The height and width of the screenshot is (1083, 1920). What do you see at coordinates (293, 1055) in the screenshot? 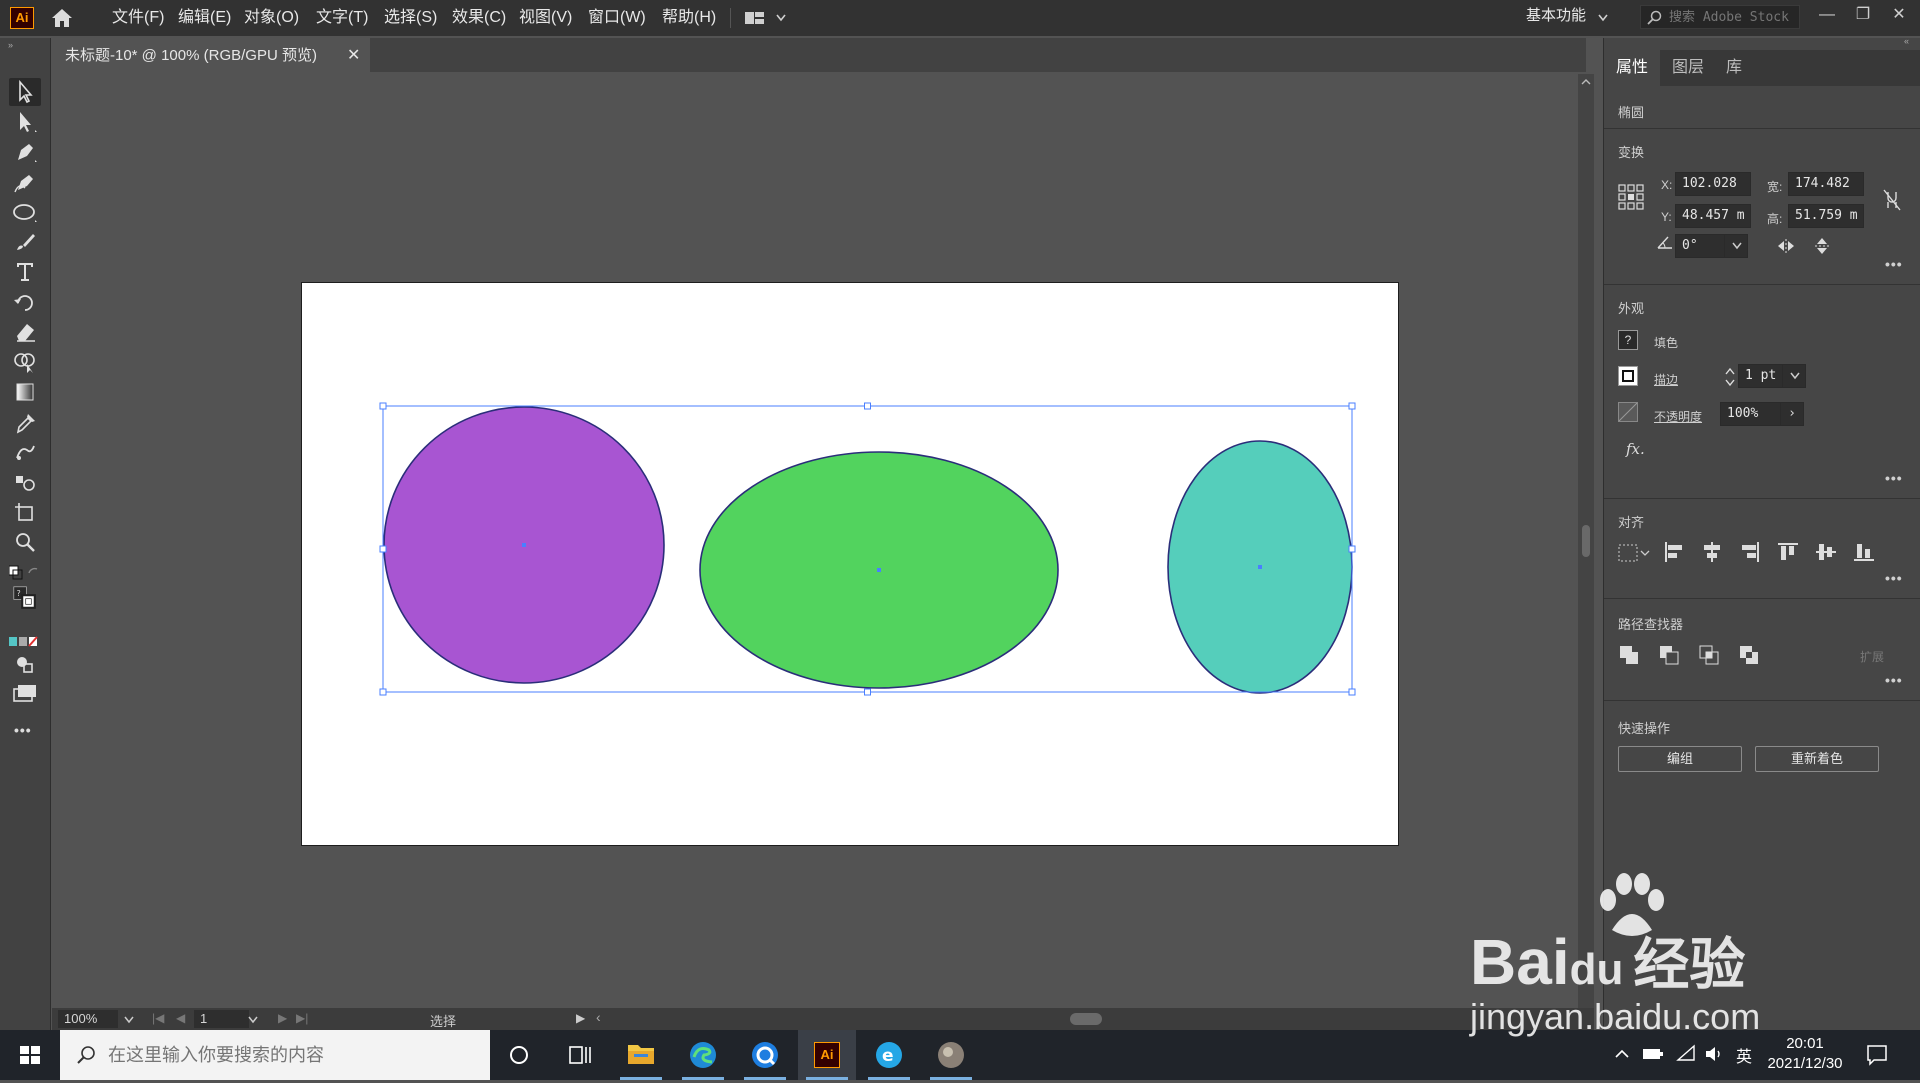
I see `taskbar-search-input` at bounding box center [293, 1055].